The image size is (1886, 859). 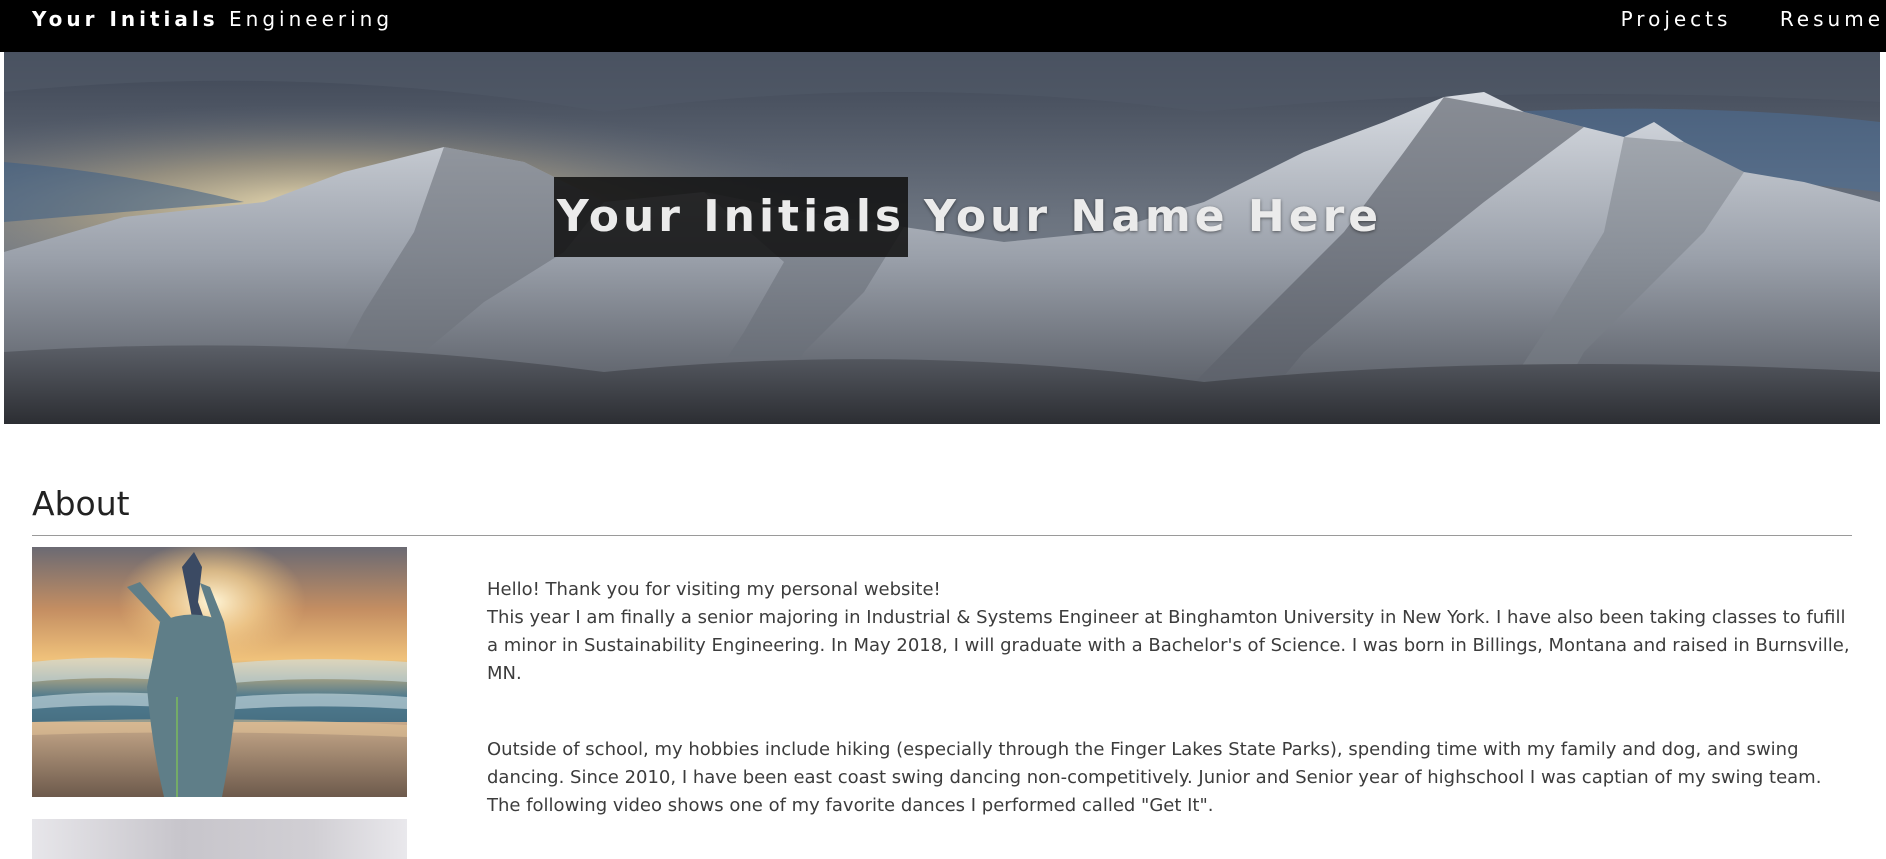 I want to click on yoga-beach-image, so click(x=219, y=672).